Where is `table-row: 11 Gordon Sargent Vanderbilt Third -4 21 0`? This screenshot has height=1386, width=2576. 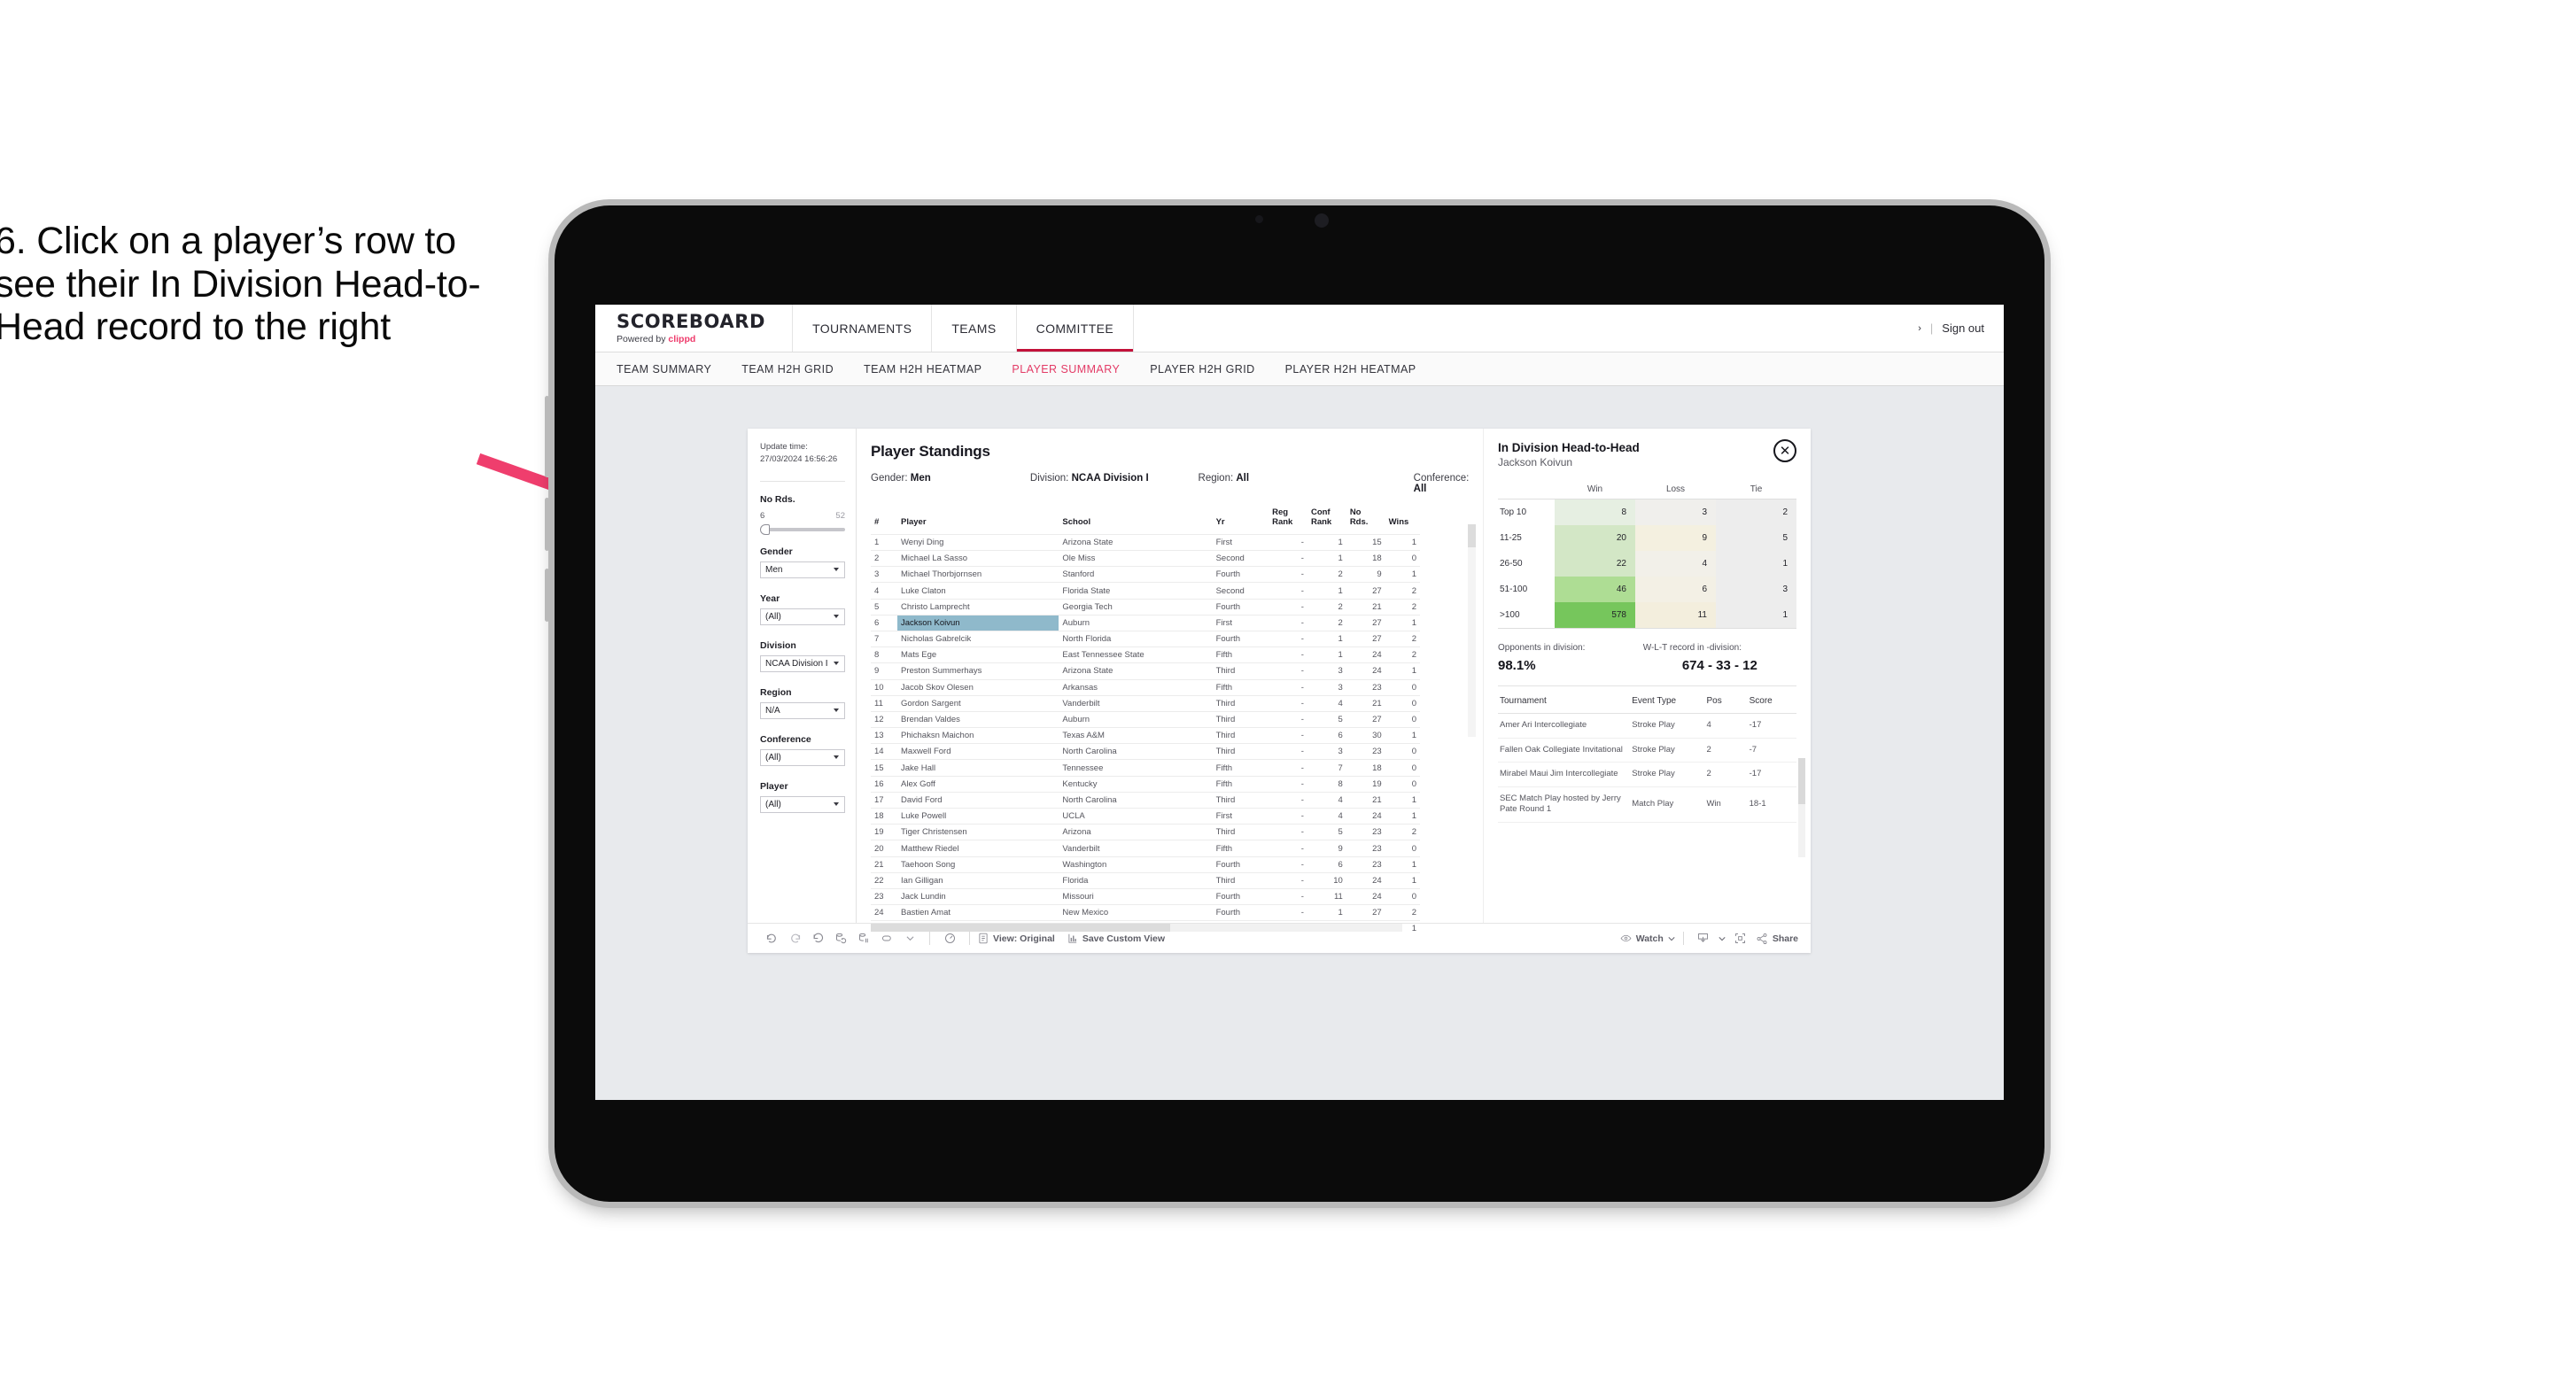
table-row: 11 Gordon Sargent Vanderbilt Third -4 21 0 is located at coordinates (1145, 703).